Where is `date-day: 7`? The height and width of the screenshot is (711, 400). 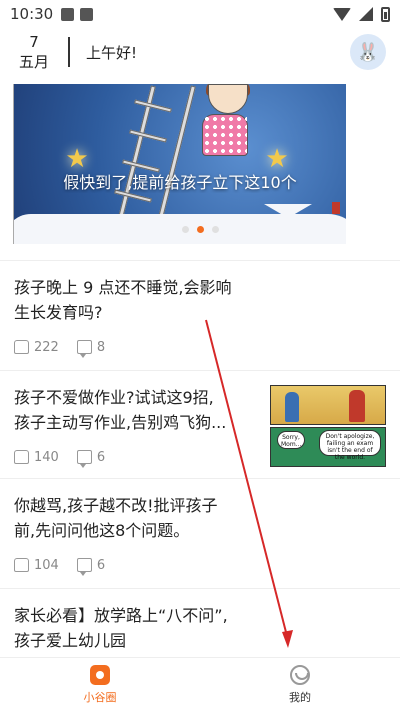
date-day: 7 is located at coordinates (34, 42).